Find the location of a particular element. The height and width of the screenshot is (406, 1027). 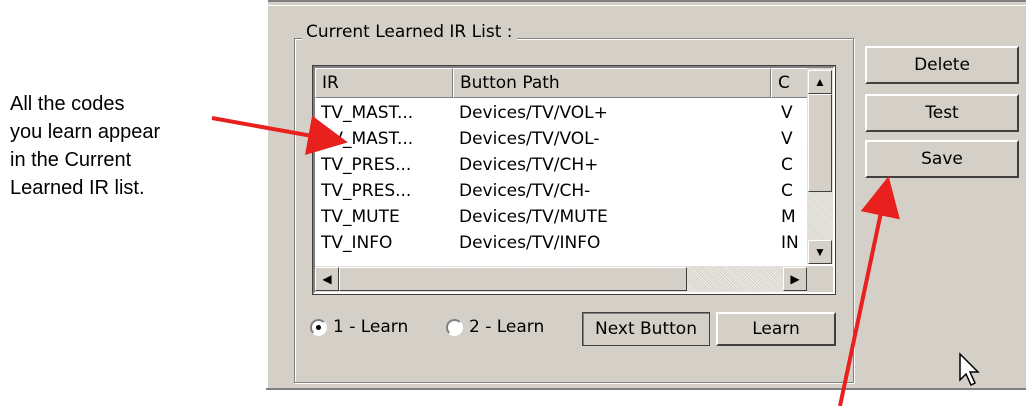

list-callout-arrow is located at coordinates (279, 135).